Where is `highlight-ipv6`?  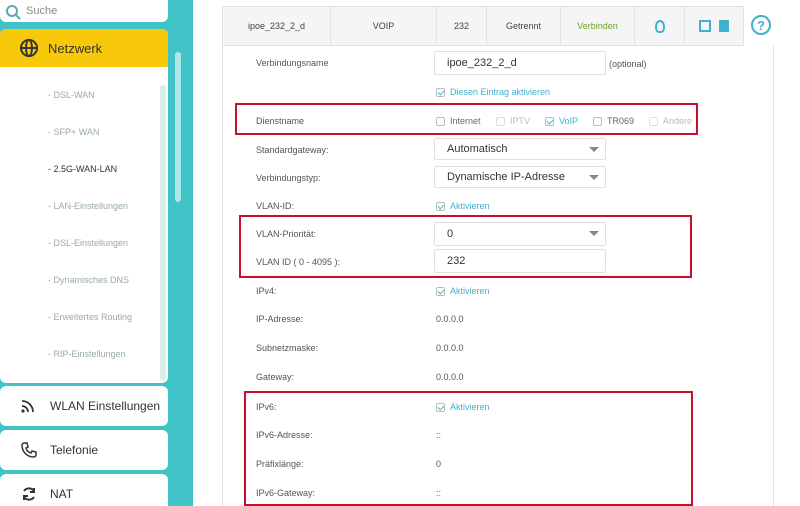
highlight-ipv6 is located at coordinates (468, 448).